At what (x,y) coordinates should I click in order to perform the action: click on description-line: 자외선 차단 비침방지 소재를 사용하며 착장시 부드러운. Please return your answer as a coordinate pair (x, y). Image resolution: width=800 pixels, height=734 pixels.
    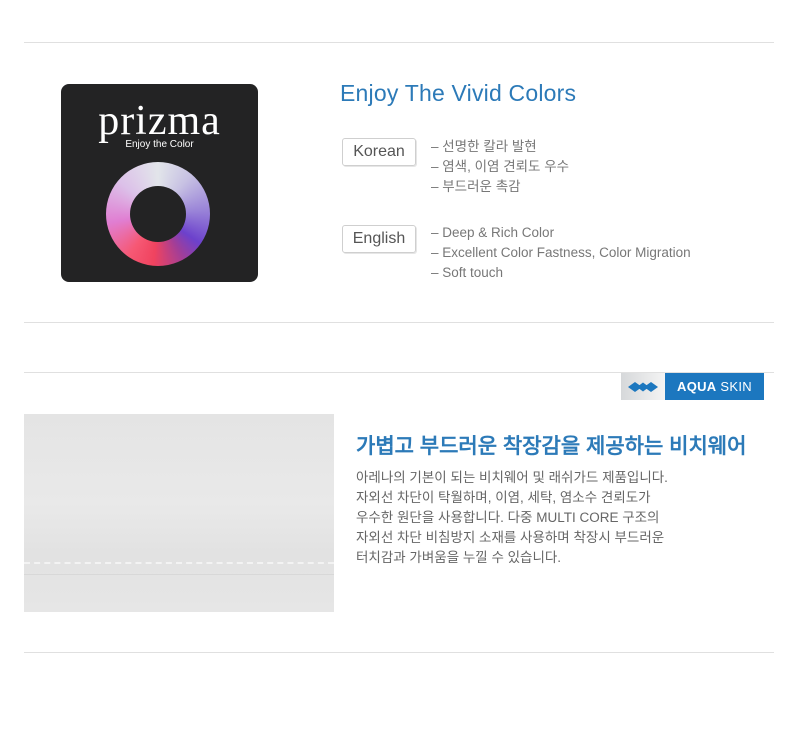
    Looking at the image, I should click on (510, 537).